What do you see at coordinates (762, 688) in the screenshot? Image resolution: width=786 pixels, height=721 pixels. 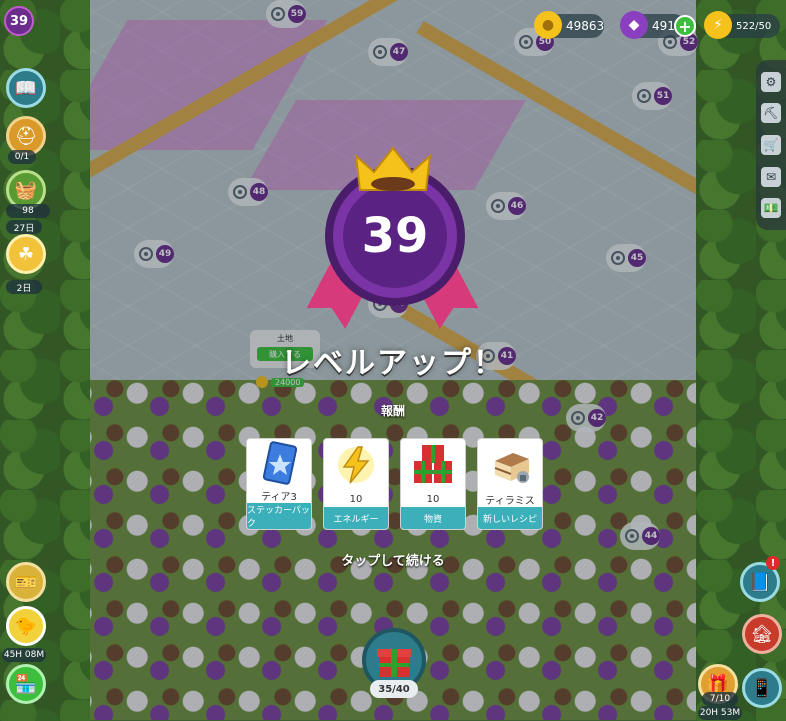 I see `phone-button: 📱` at bounding box center [762, 688].